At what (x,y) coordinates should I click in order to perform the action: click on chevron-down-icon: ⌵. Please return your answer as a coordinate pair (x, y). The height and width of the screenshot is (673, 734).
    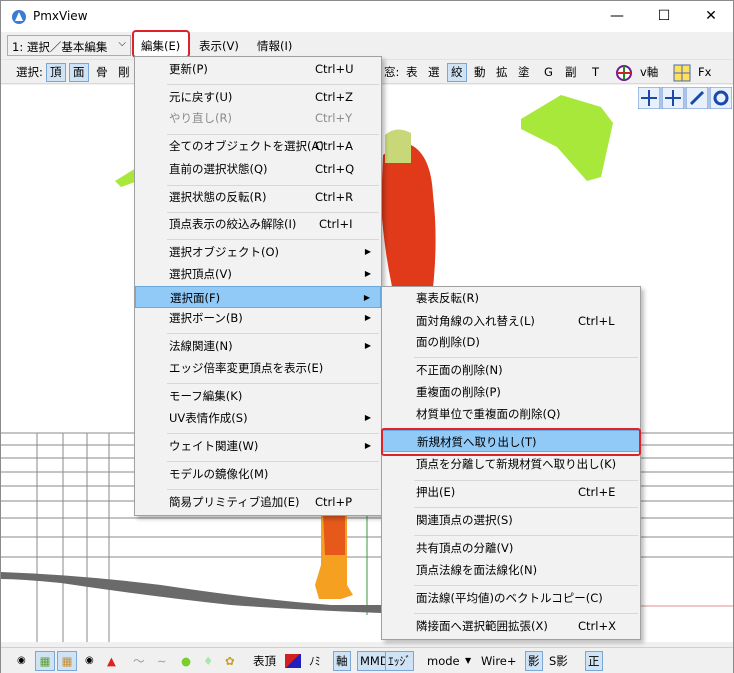
    Looking at the image, I should click on (122, 43).